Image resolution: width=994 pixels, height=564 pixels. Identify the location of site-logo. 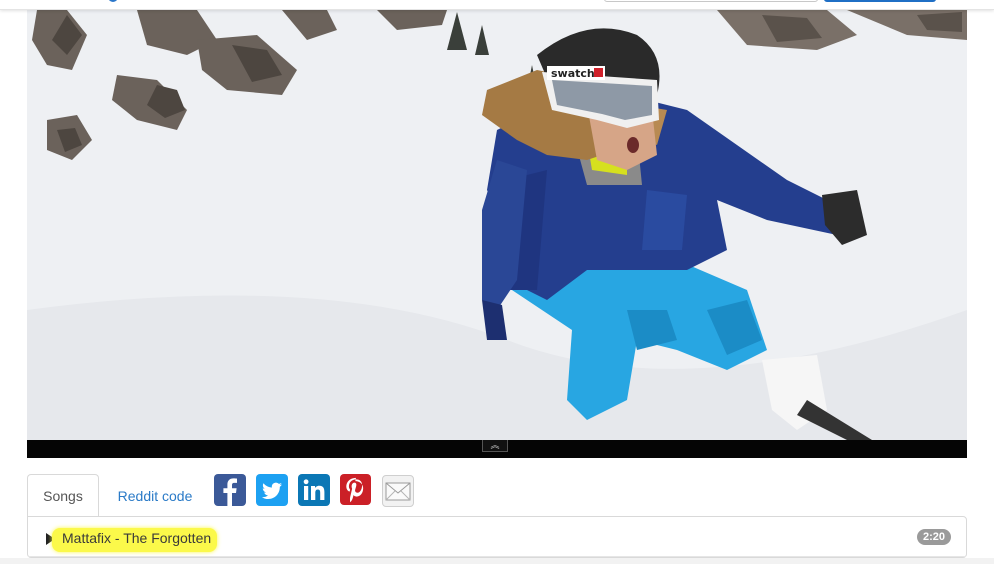
(113, 1).